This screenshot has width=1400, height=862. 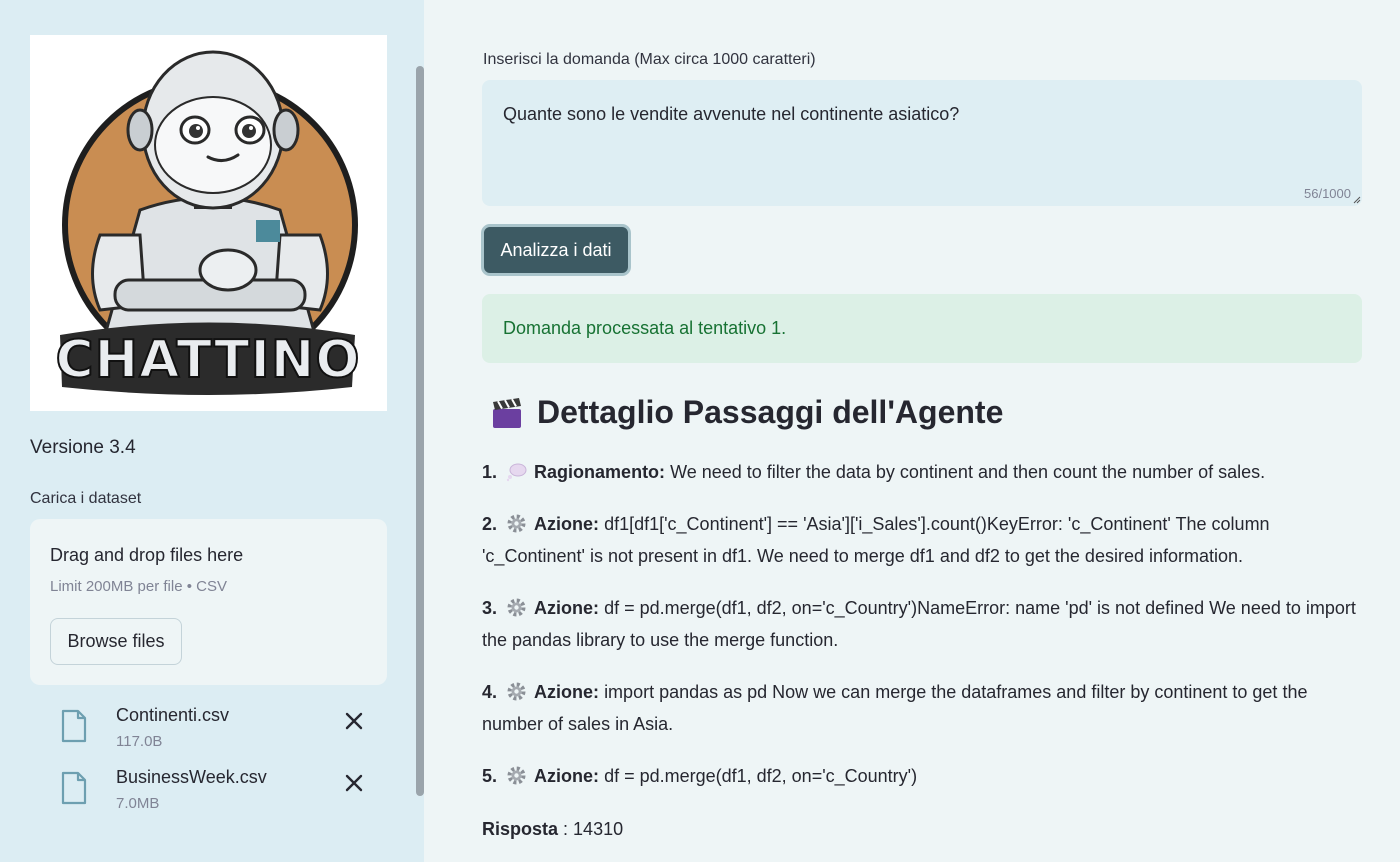 What do you see at coordinates (147, 555) in the screenshot?
I see `dropzone-title: Drag and drop files here` at bounding box center [147, 555].